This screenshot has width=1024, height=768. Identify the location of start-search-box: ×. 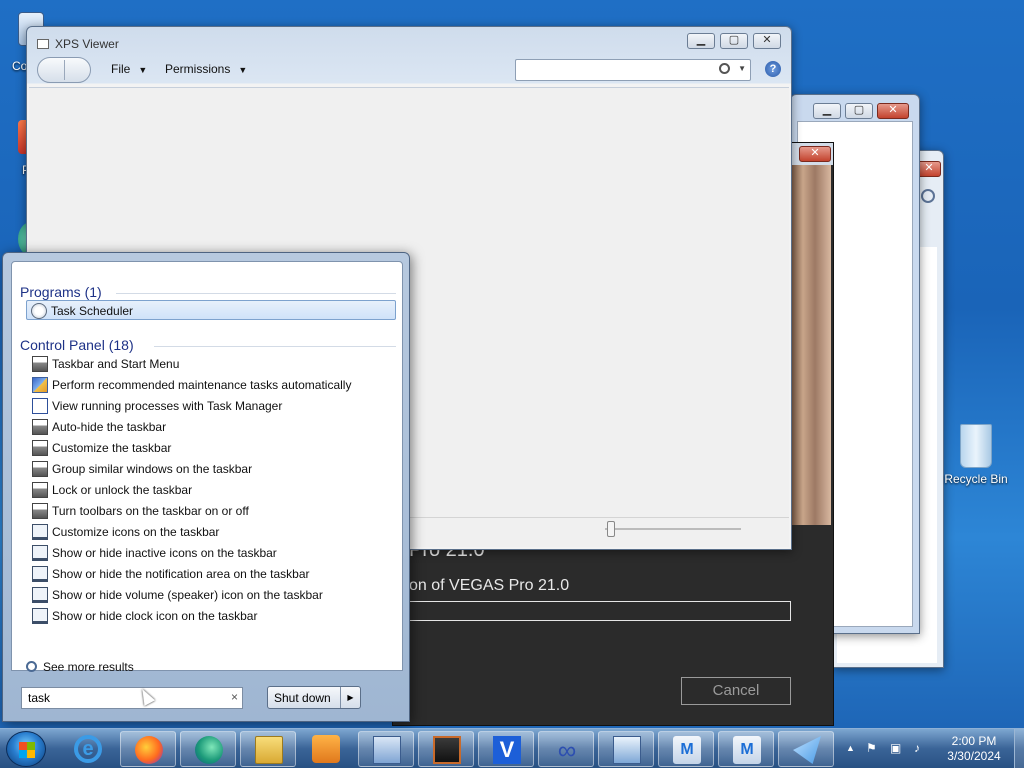
(132, 698).